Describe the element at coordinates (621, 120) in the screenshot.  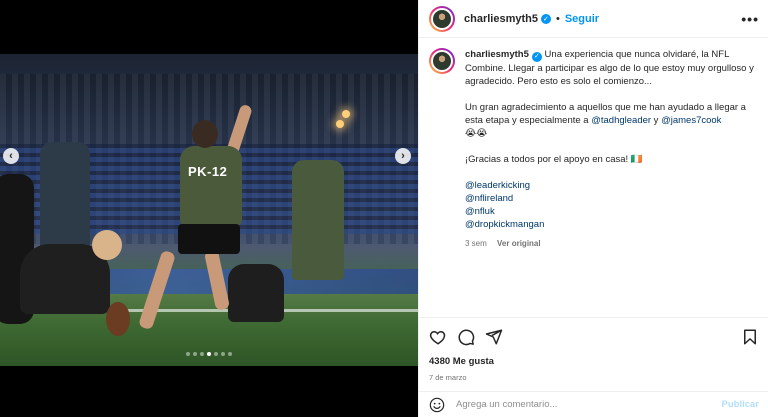
I see `mention-link: @tadhgleader` at that location.